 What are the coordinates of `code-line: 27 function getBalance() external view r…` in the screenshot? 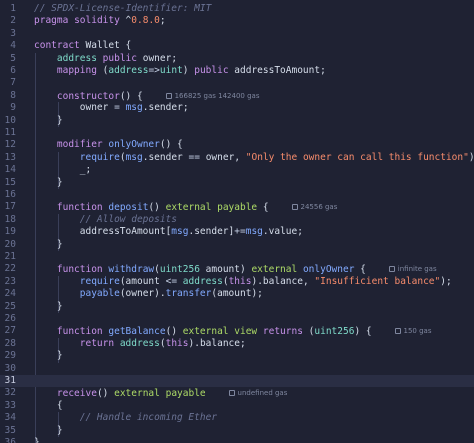 It's located at (237, 331).